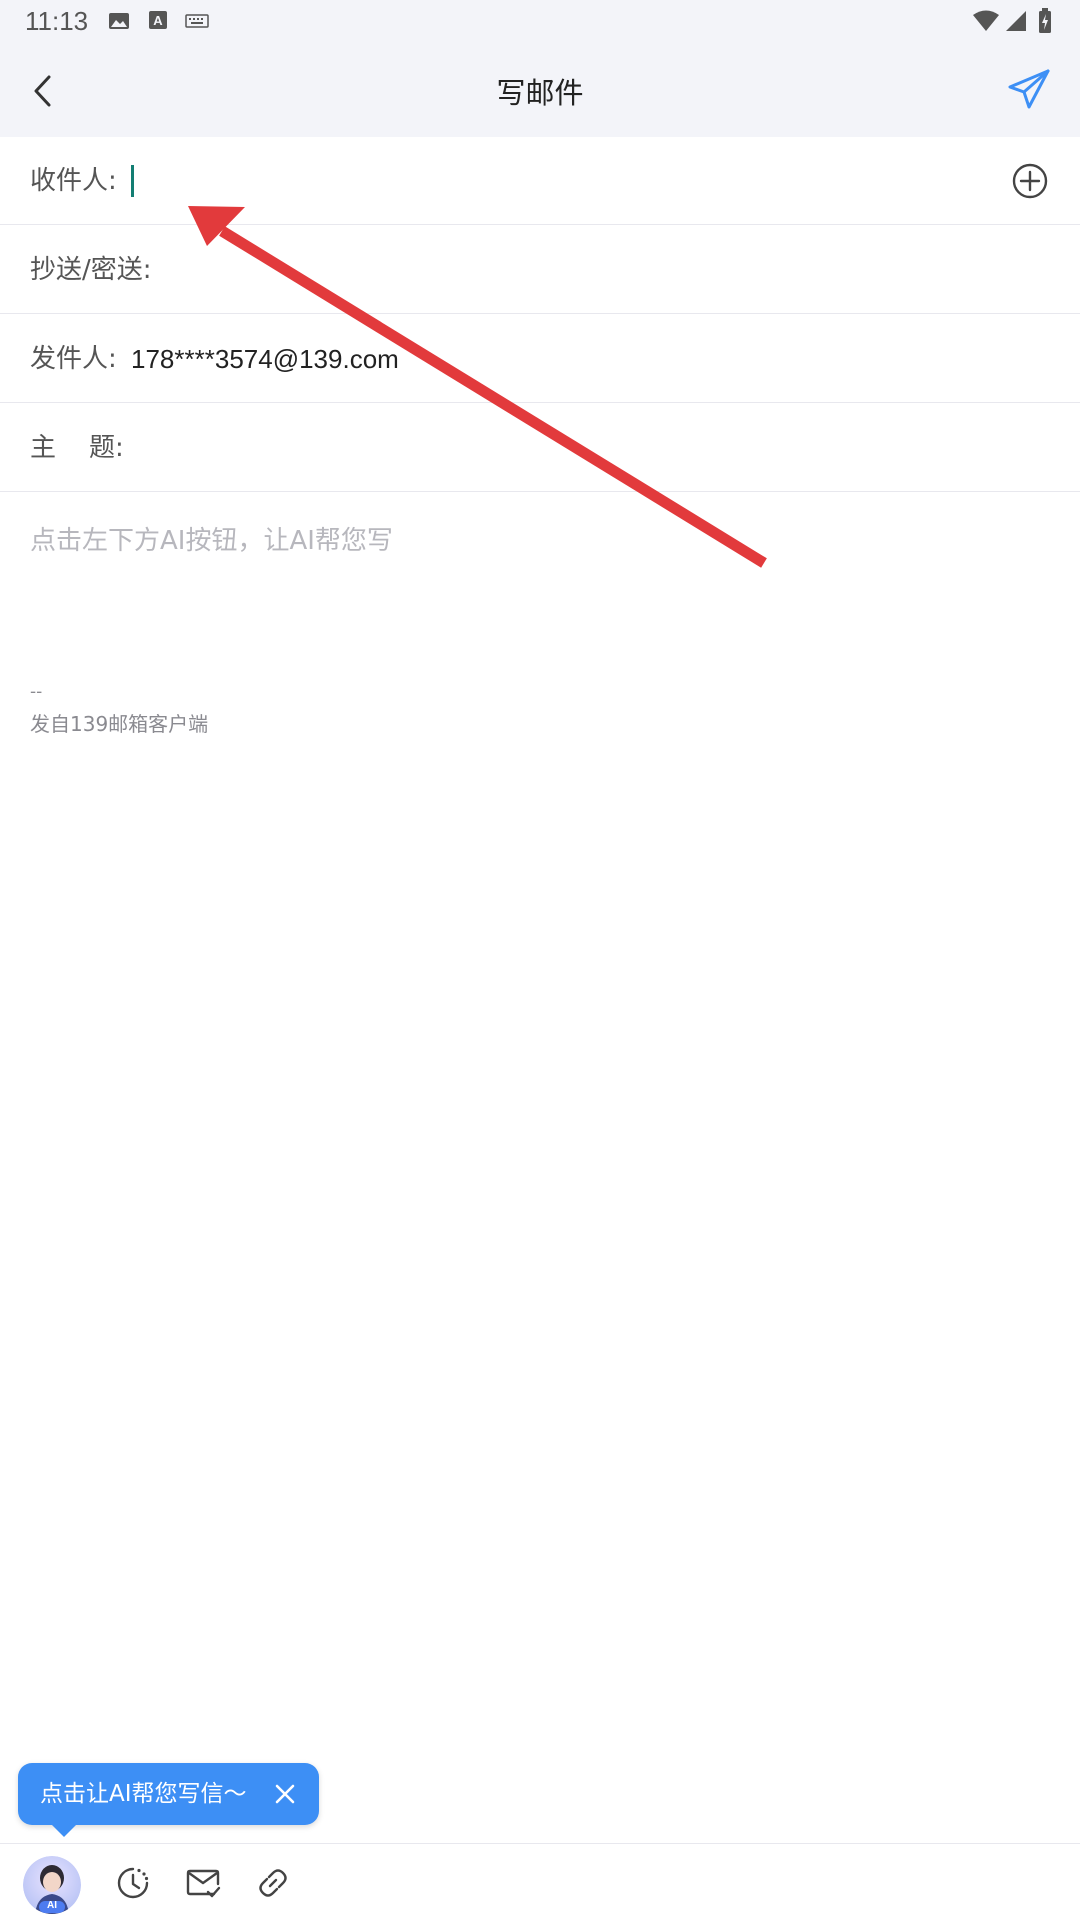 This screenshot has width=1080, height=1920. What do you see at coordinates (52, 1905) in the screenshot?
I see `ai-badge-label: AI` at bounding box center [52, 1905].